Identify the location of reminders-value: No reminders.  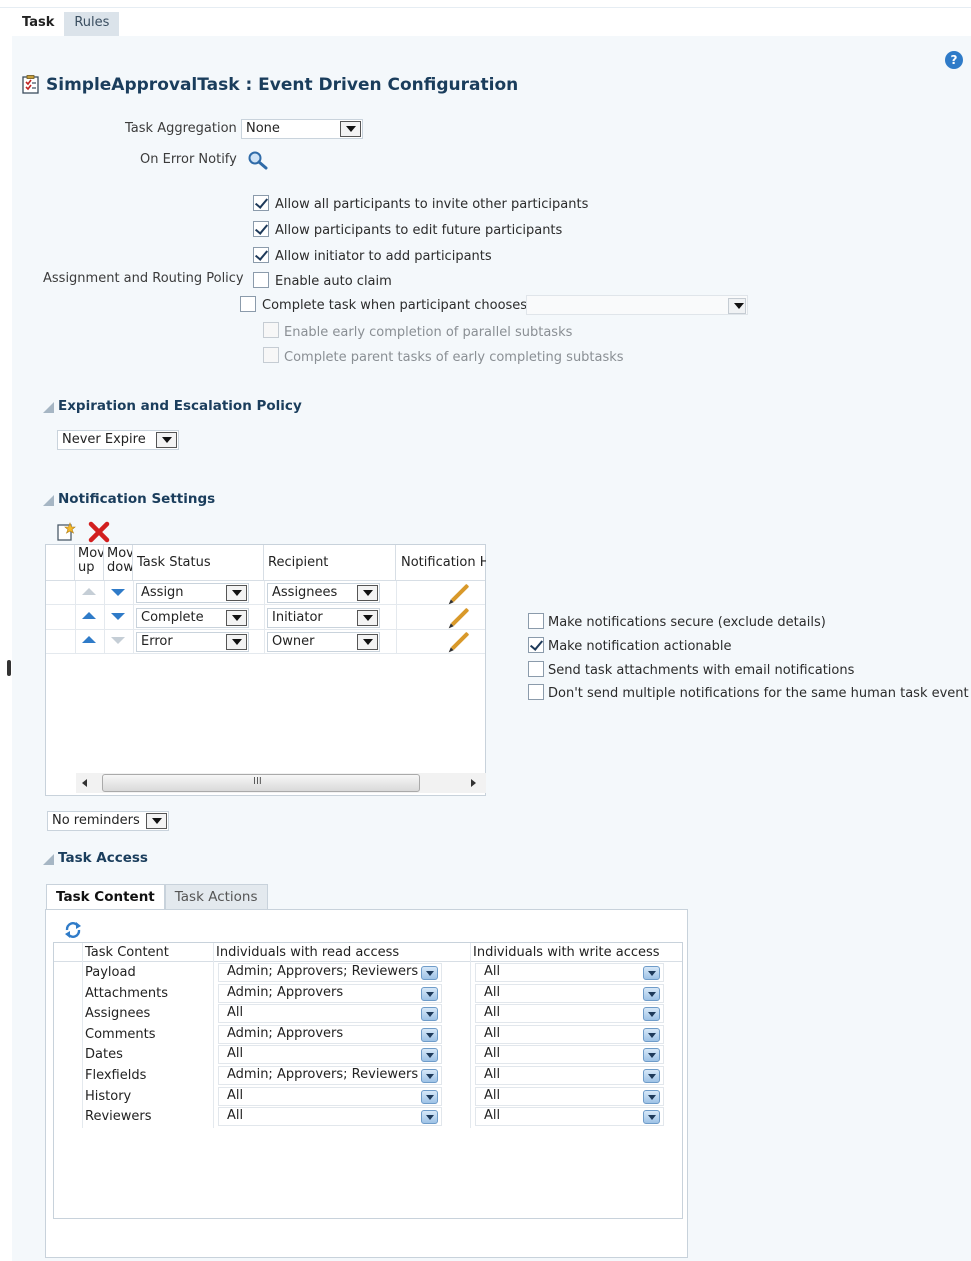
(96, 820).